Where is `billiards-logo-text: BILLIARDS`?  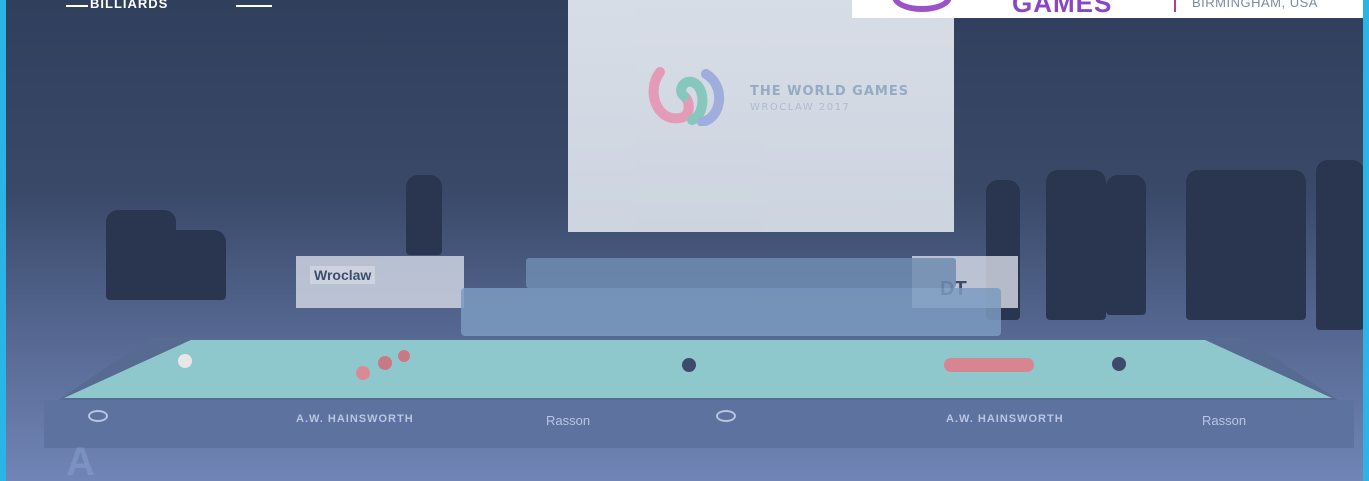
billiards-logo-text: BILLIARDS is located at coordinates (129, 5).